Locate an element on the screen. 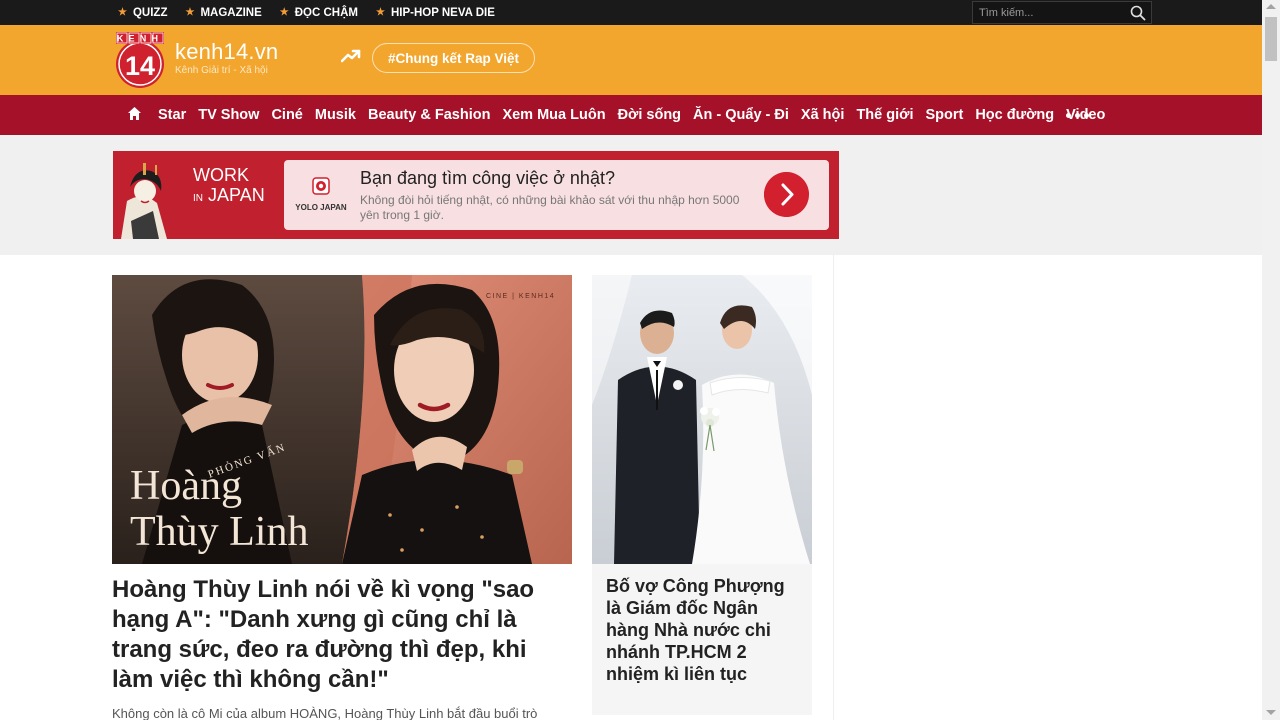  top-link-label: MAGAZINE is located at coordinates (231, 12).